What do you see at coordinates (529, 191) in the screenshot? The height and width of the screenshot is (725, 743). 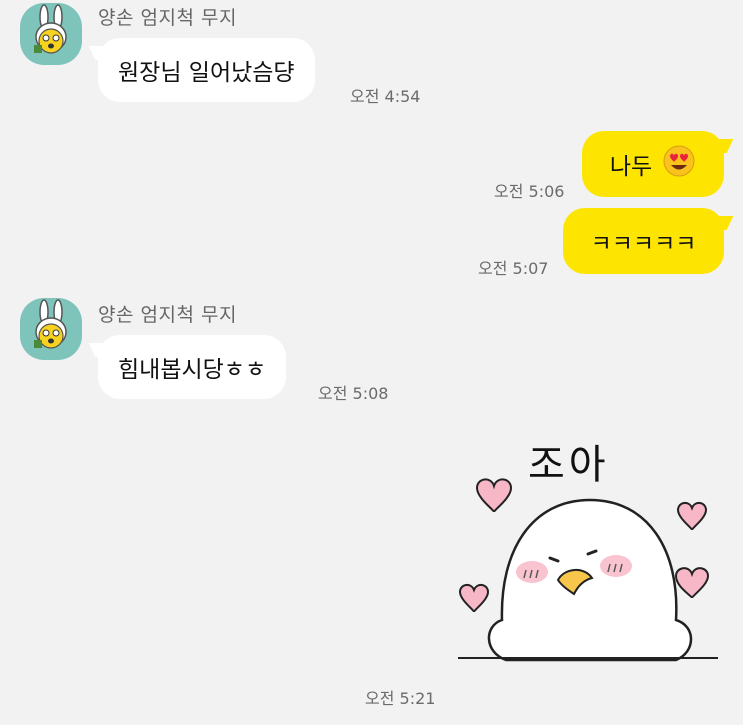 I see `message-time: 오전 5:06` at bounding box center [529, 191].